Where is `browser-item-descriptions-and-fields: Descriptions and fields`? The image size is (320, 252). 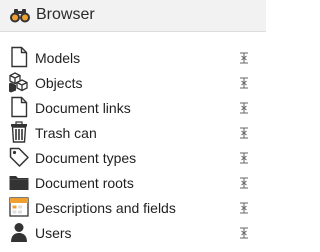
browser-item-descriptions-and-fields: Descriptions and fields is located at coordinates (133, 207).